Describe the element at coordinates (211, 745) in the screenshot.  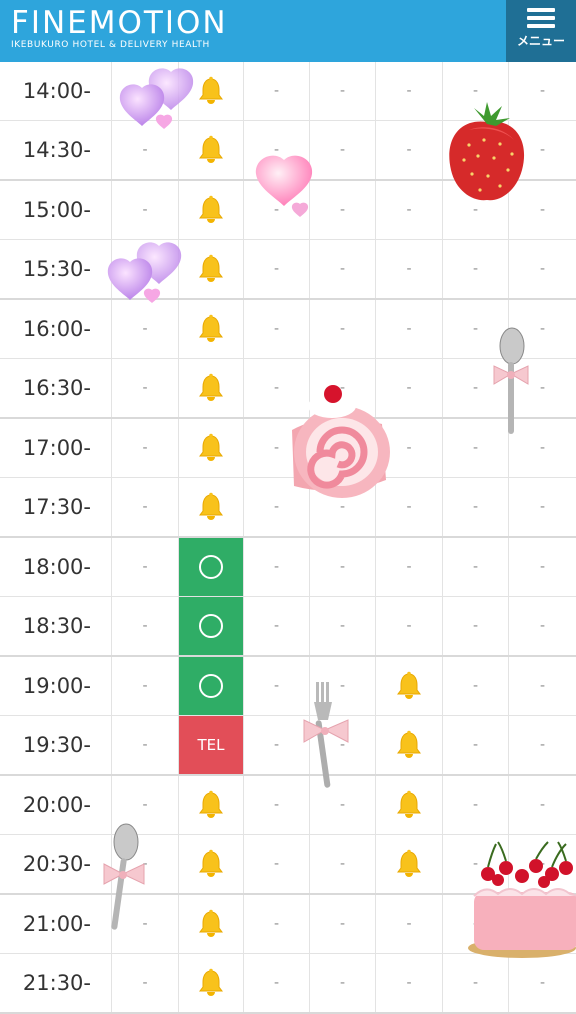
I see `tel-slot: TEL` at that location.